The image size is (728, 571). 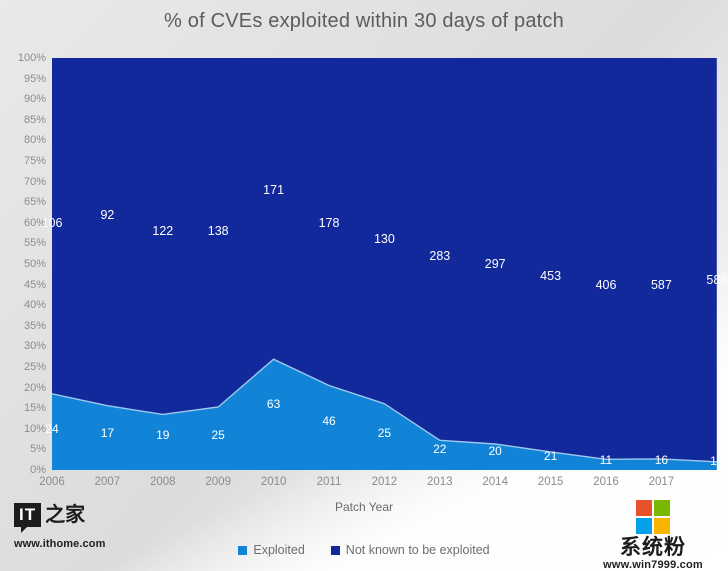 What do you see at coordinates (107, 482) in the screenshot?
I see `x-axis-tick: 2007` at bounding box center [107, 482].